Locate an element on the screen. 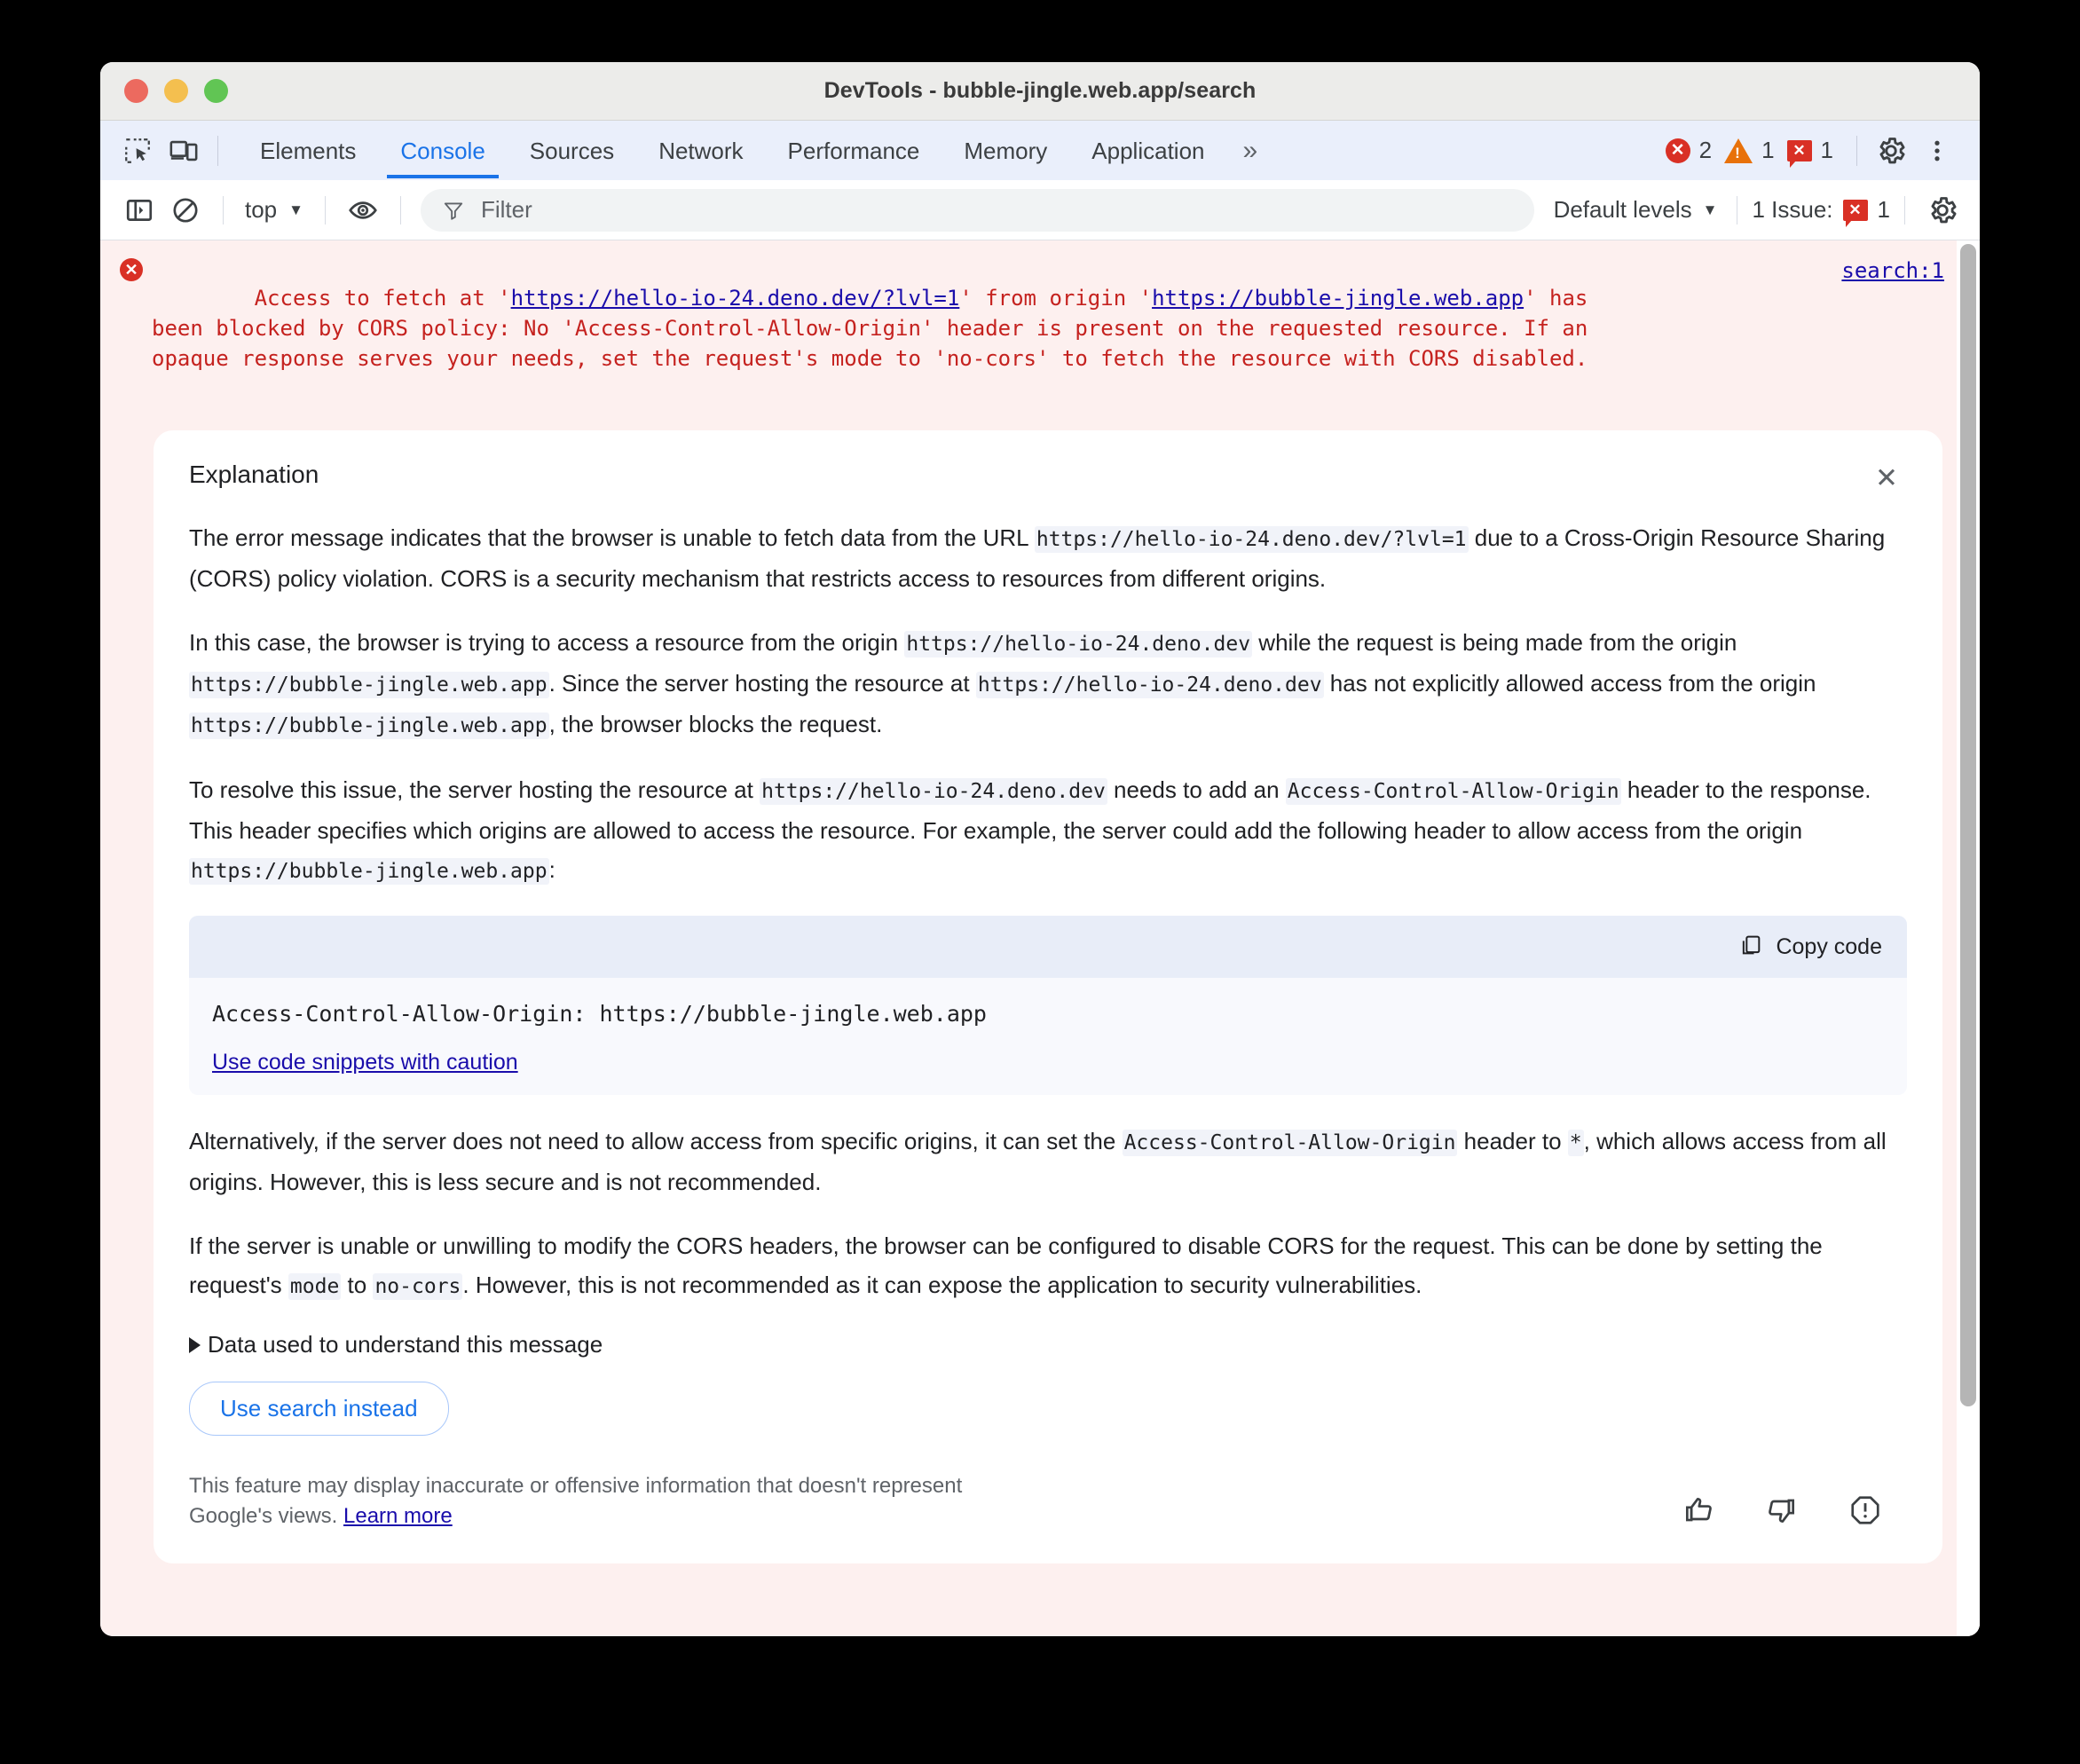 This screenshot has width=2080, height=1764. inspect-element-icon is located at coordinates (137, 151).